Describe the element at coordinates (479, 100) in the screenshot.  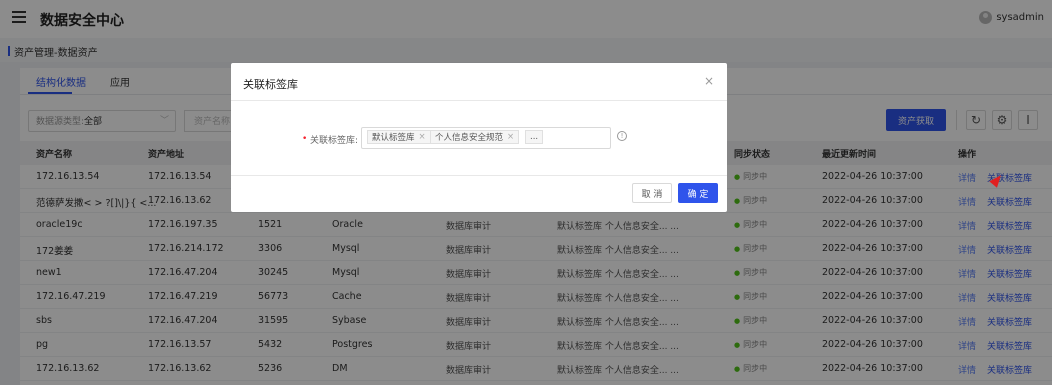
I see `modal-header-divider` at that location.